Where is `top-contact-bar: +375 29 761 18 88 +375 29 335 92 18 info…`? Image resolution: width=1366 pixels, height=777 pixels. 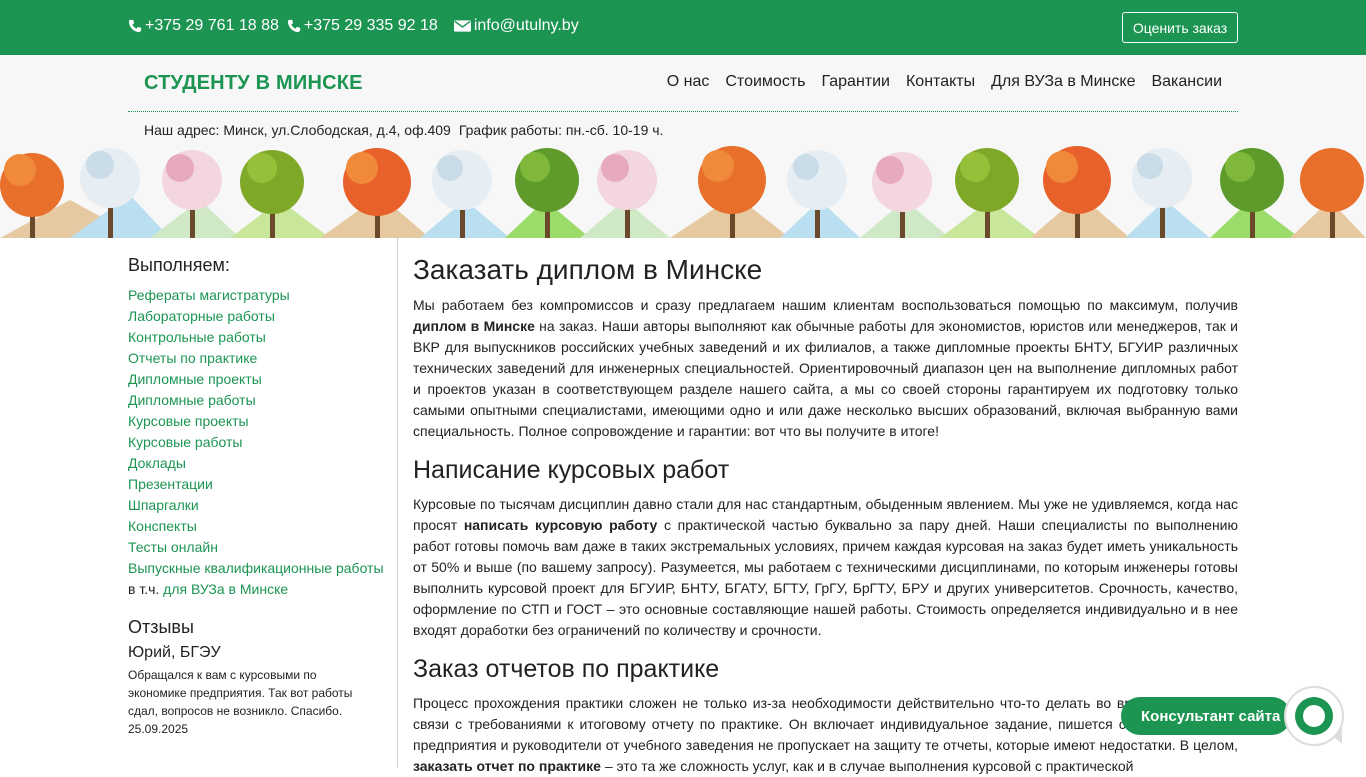
top-contact-bar: +375 29 761 18 88 +375 29 335 92 18 info… is located at coordinates (683, 27).